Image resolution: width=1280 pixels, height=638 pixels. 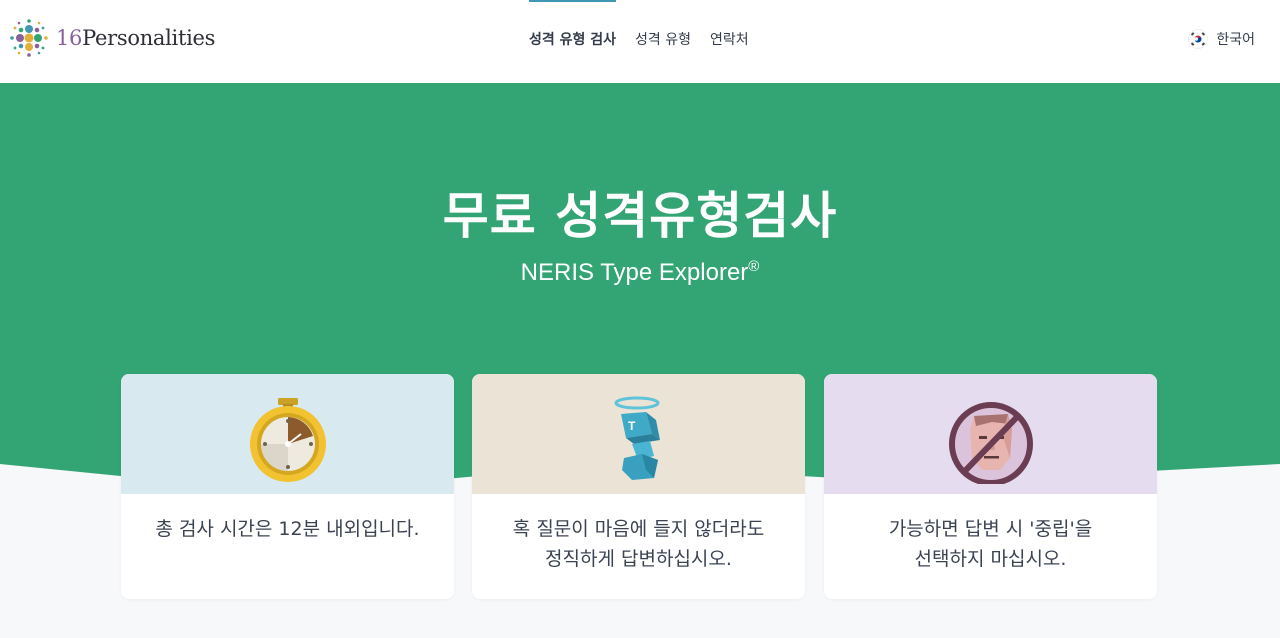 I want to click on honest-block-figure-icon: T, so click(x=637, y=438).